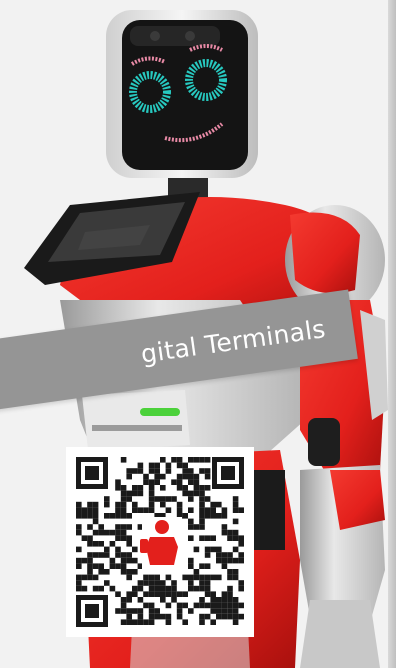 This screenshot has width=396, height=668. What do you see at coordinates (92, 473) in the screenshot?
I see `qr-finder-top-left` at bounding box center [92, 473].